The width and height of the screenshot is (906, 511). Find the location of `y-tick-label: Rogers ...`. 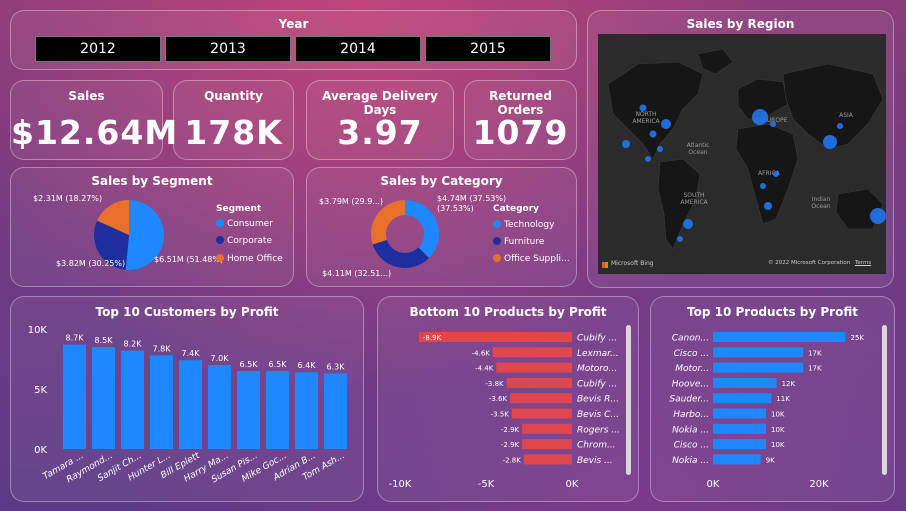

y-tick-label: Rogers ... is located at coordinates (598, 430).